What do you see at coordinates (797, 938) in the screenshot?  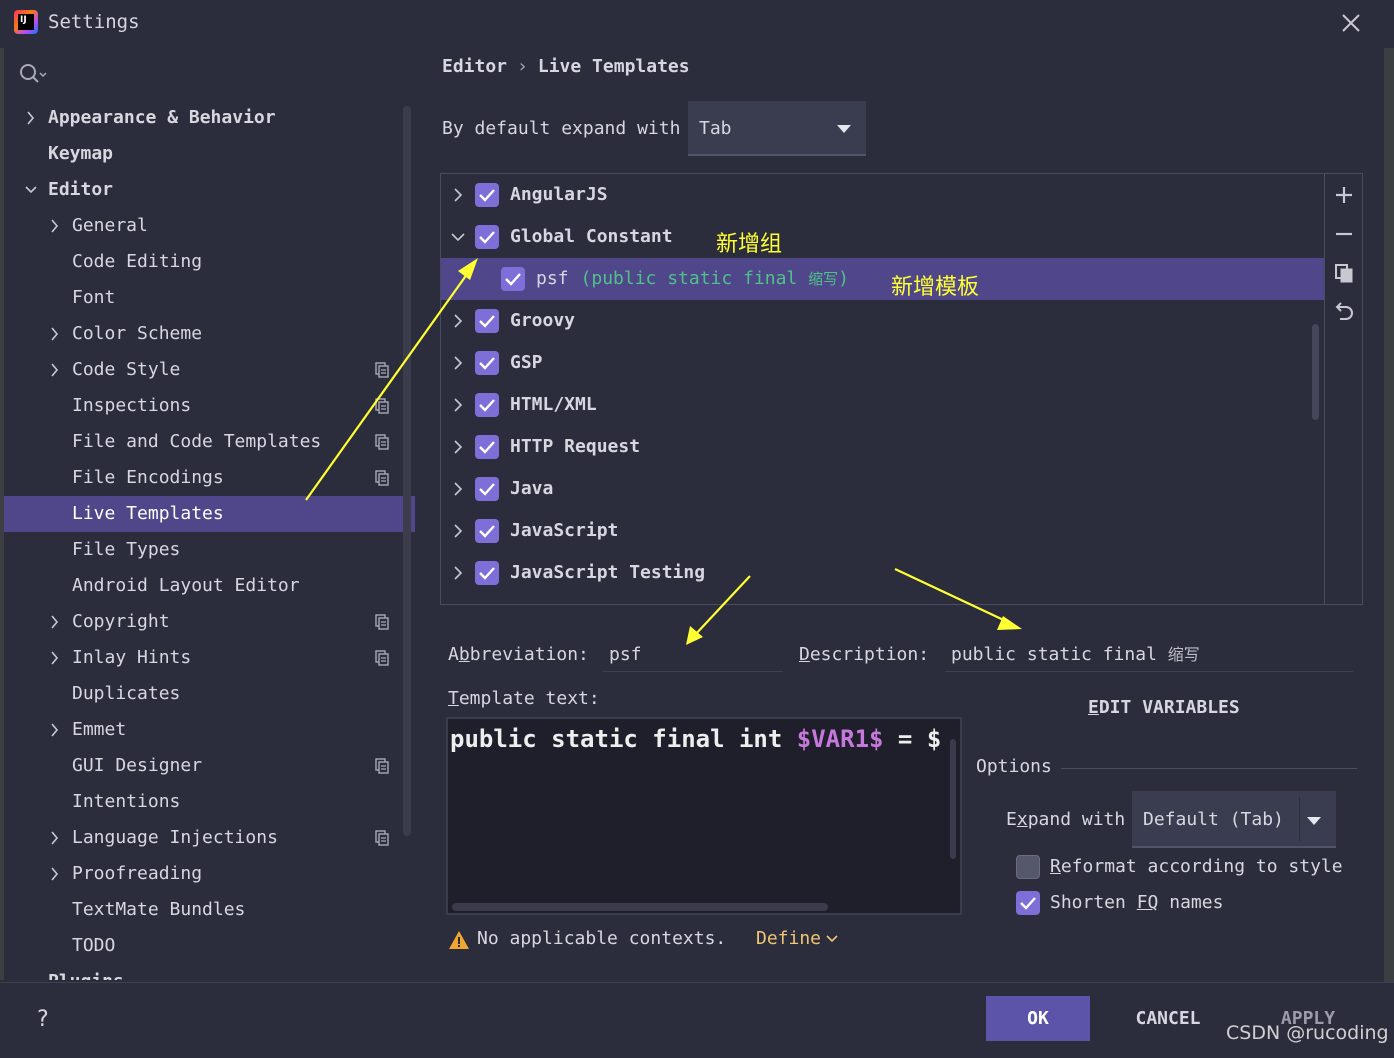 I see `define-context-link: Define` at bounding box center [797, 938].